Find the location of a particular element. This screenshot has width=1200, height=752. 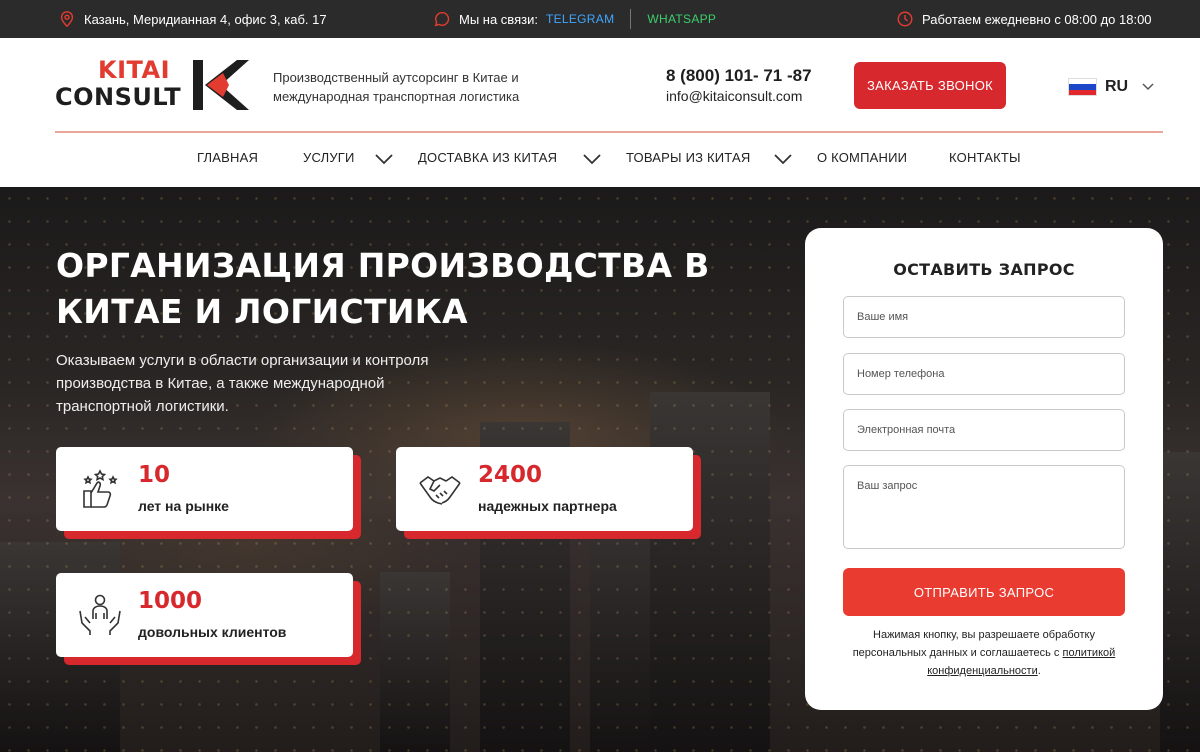

nav-item-goods: ТОВАРЫ ИЗ КИТАЯ is located at coordinates (688, 157).